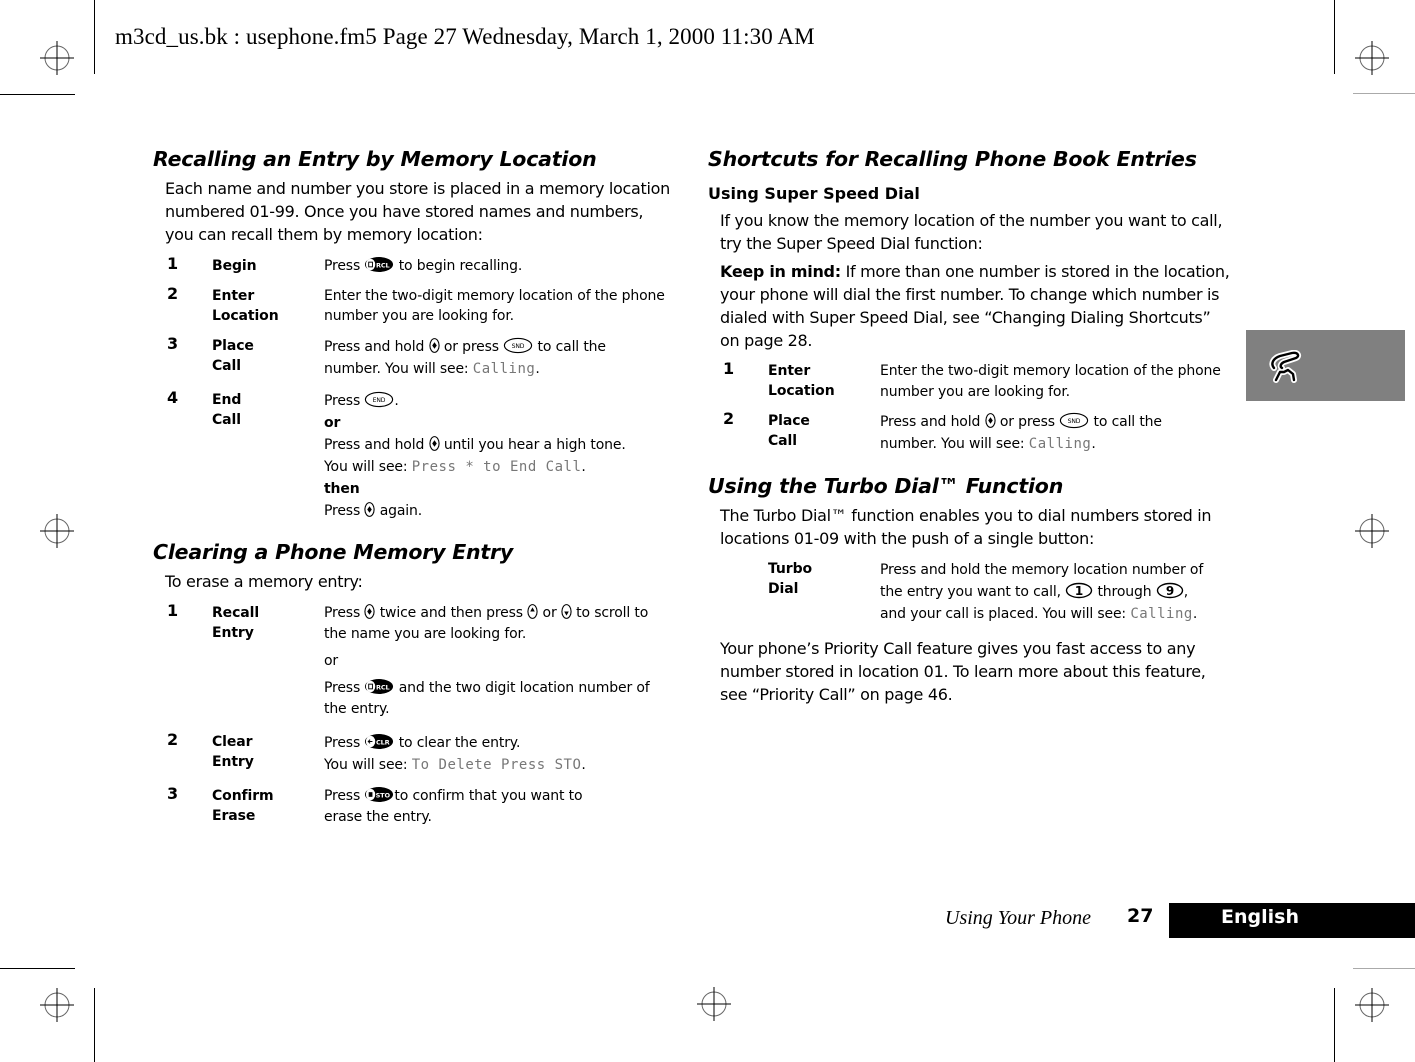  I want to click on language-label: English, so click(1260, 917).